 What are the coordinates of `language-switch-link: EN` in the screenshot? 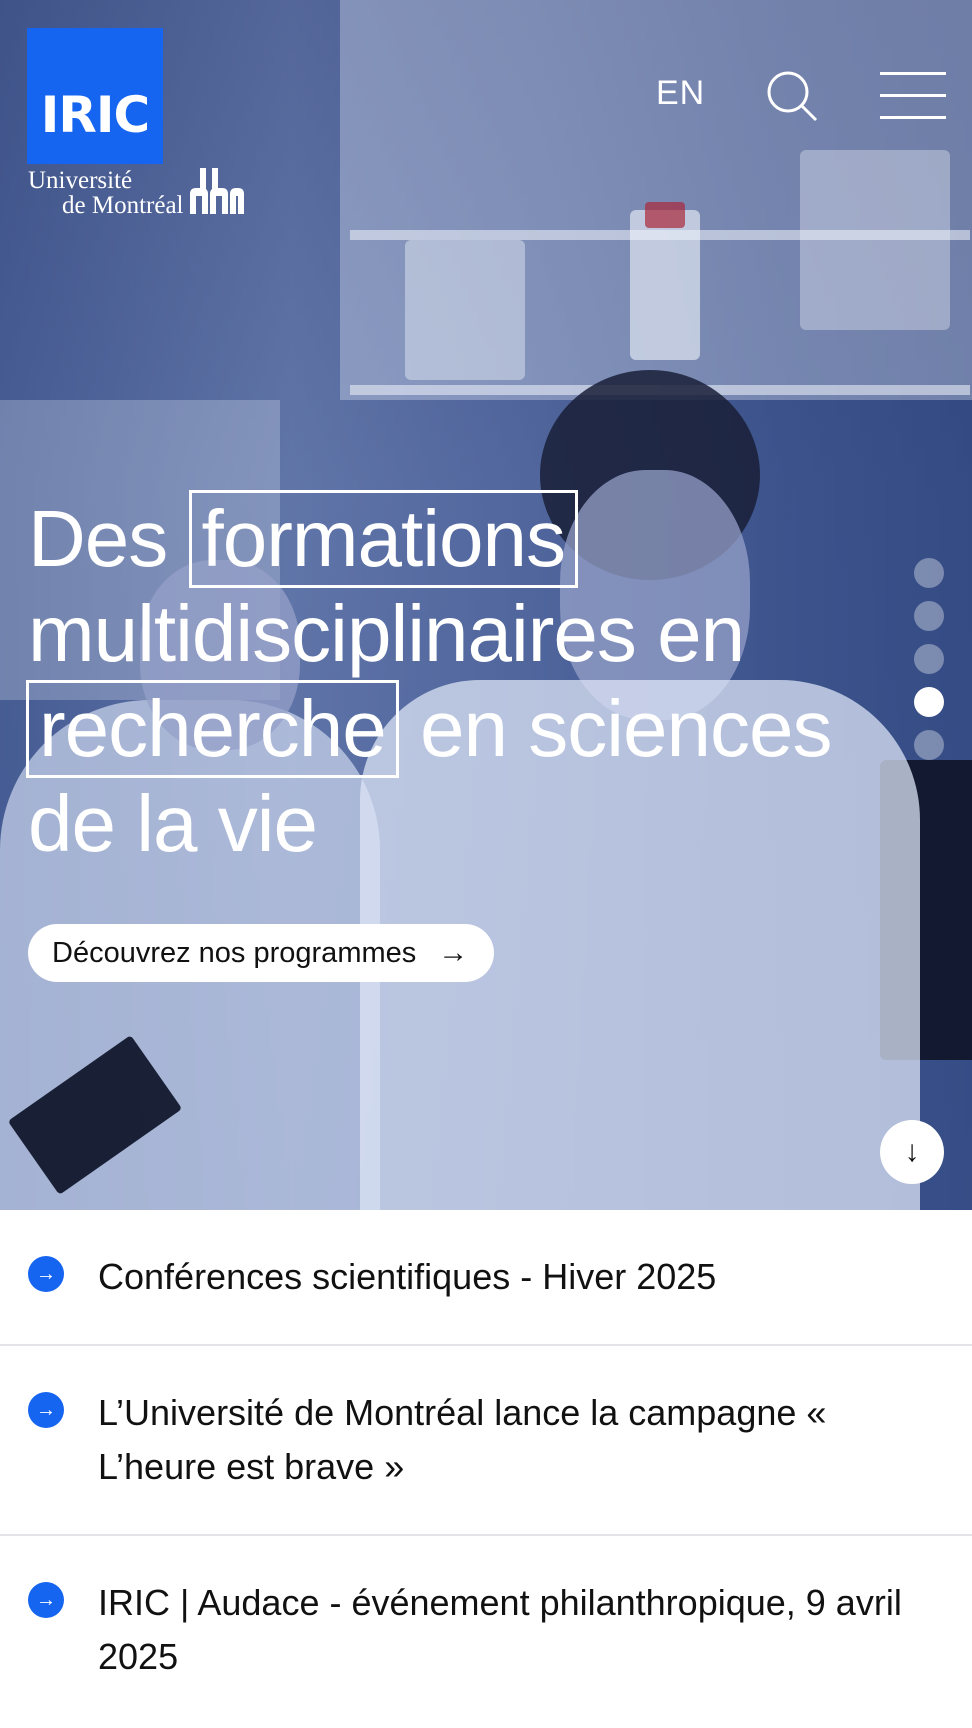 It's located at (680, 93).